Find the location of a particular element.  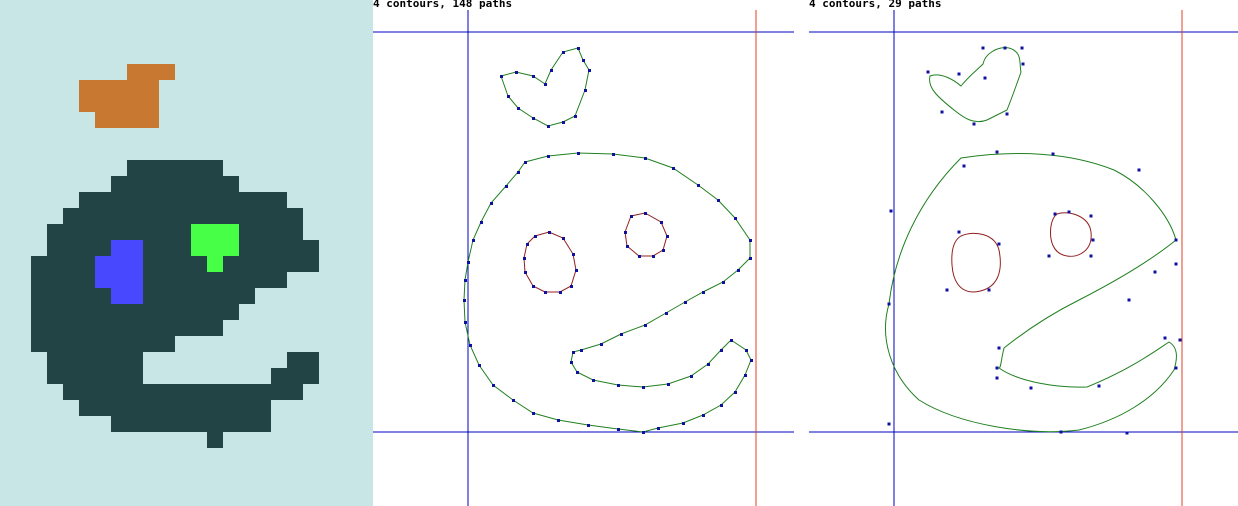

dark-body is located at coordinates (175, 304).